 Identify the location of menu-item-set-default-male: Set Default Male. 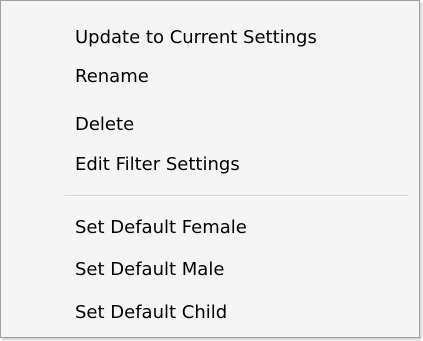
(210, 270).